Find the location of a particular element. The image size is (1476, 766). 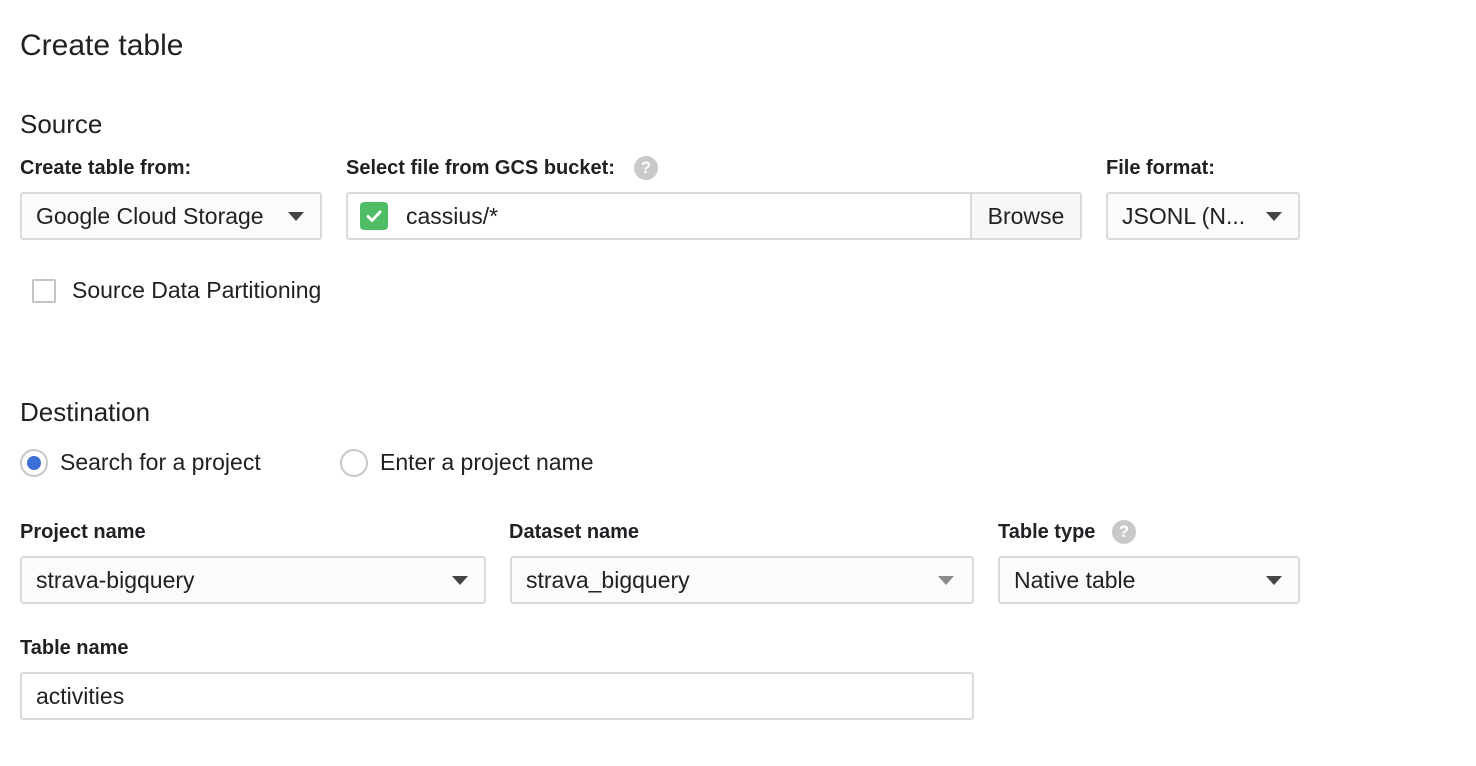

destination-heading: Destination is located at coordinates (85, 412).